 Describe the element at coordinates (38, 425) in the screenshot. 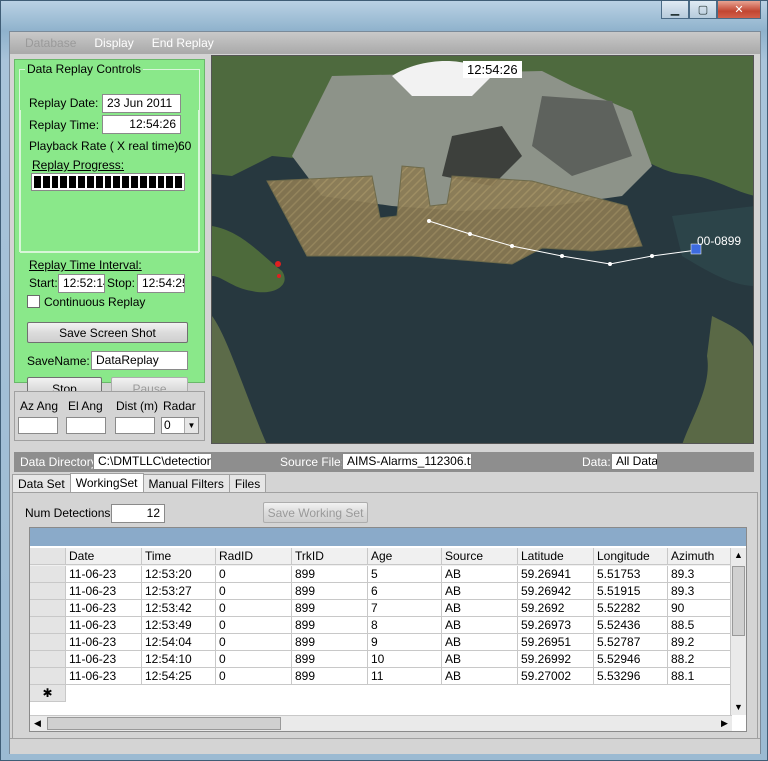

I see `az-ang-field` at that location.